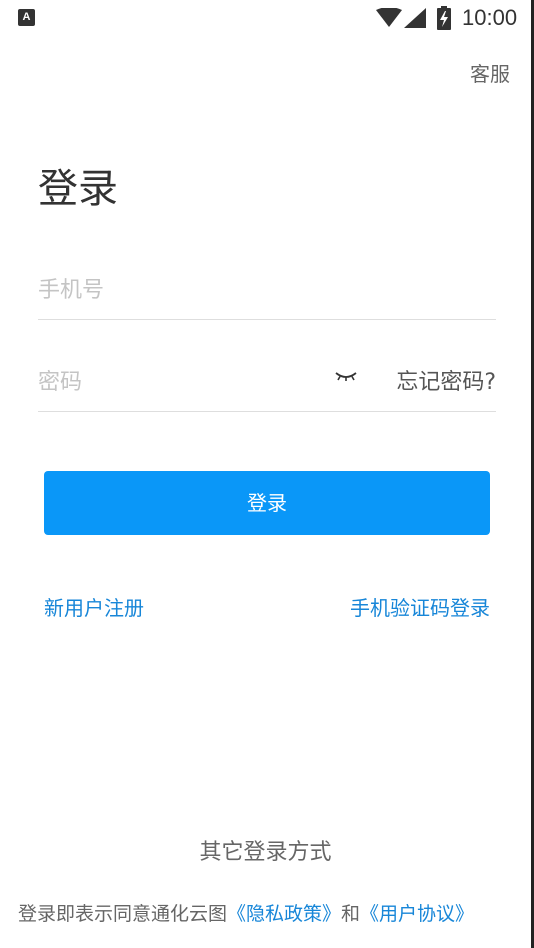 This screenshot has height=948, width=534. Describe the element at coordinates (267, 382) in the screenshot. I see `password-field: 密码 忘记密码?` at that location.